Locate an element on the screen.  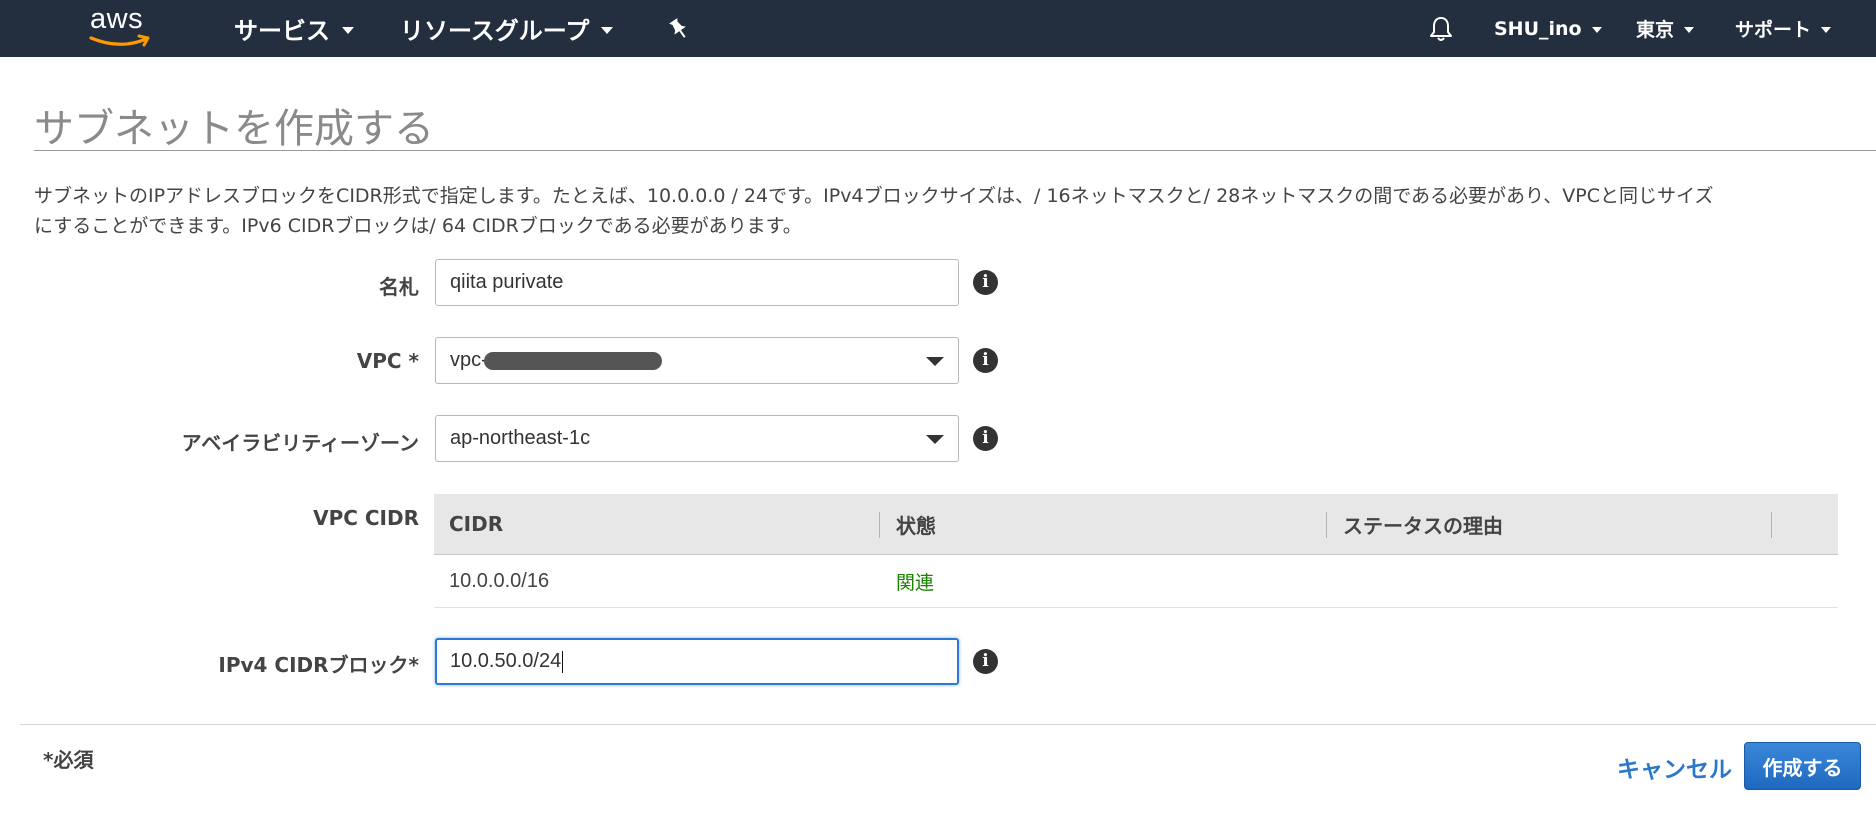
bell-icon is located at coordinates (1441, 28).